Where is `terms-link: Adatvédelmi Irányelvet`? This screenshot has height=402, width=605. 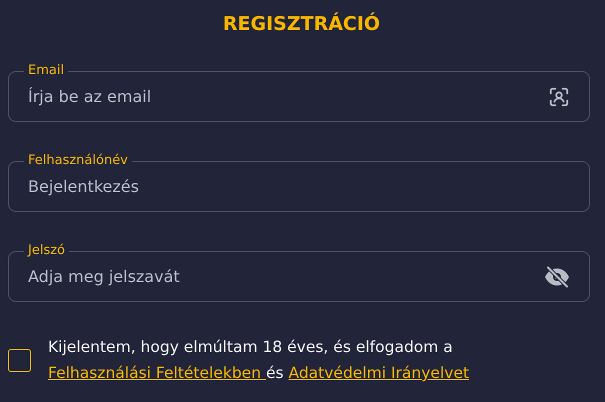
terms-link: Adatvédelmi Irányelvet is located at coordinates (379, 373).